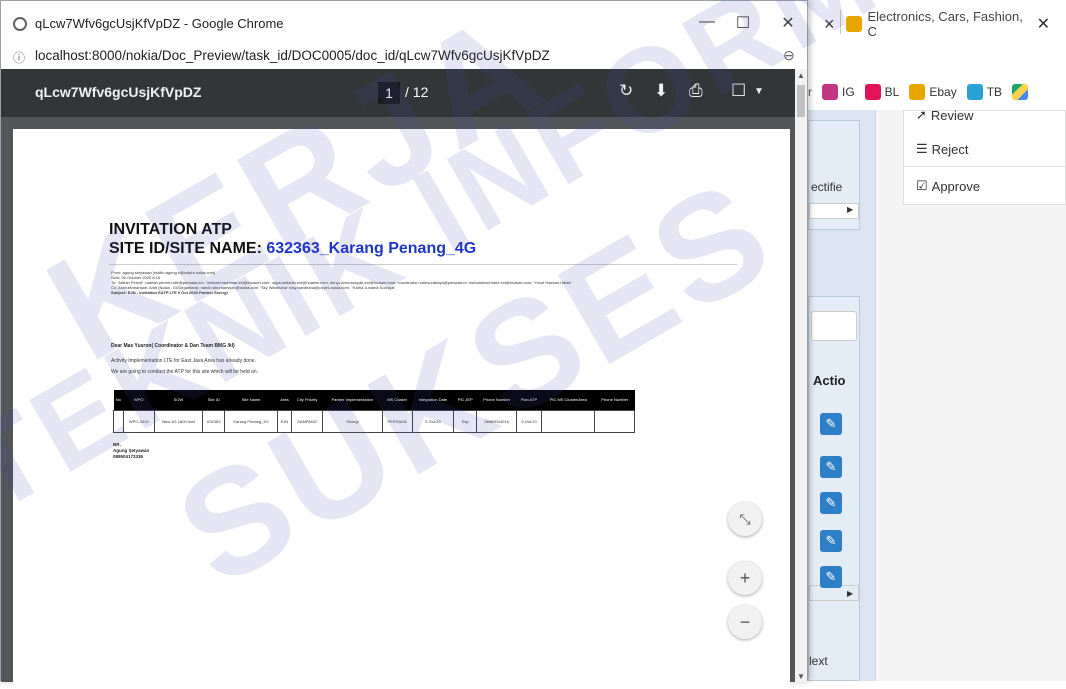 The image size is (1066, 689). I want to click on chevron-down-icon: ▼, so click(759, 91).